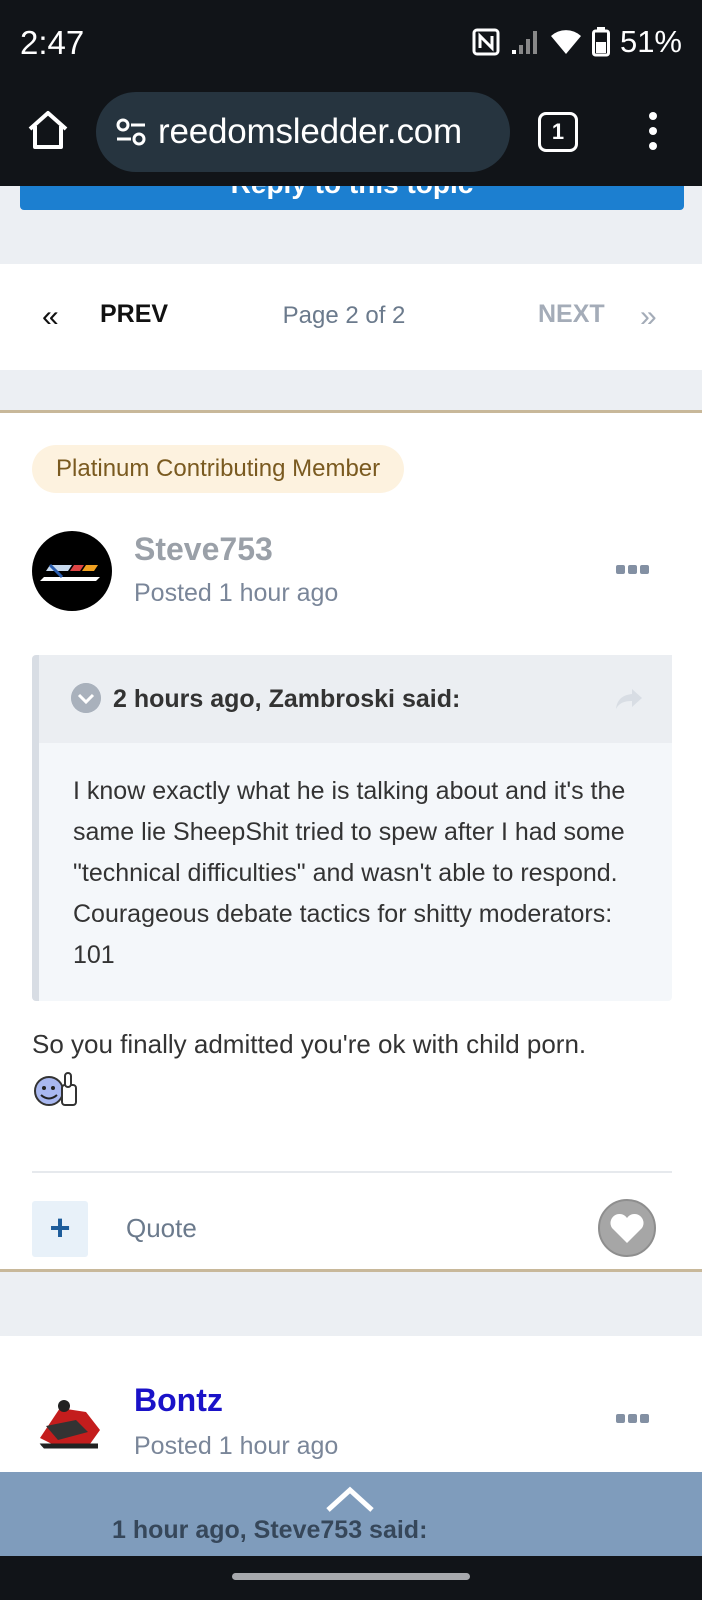  I want to click on home-icon, so click(48, 130).